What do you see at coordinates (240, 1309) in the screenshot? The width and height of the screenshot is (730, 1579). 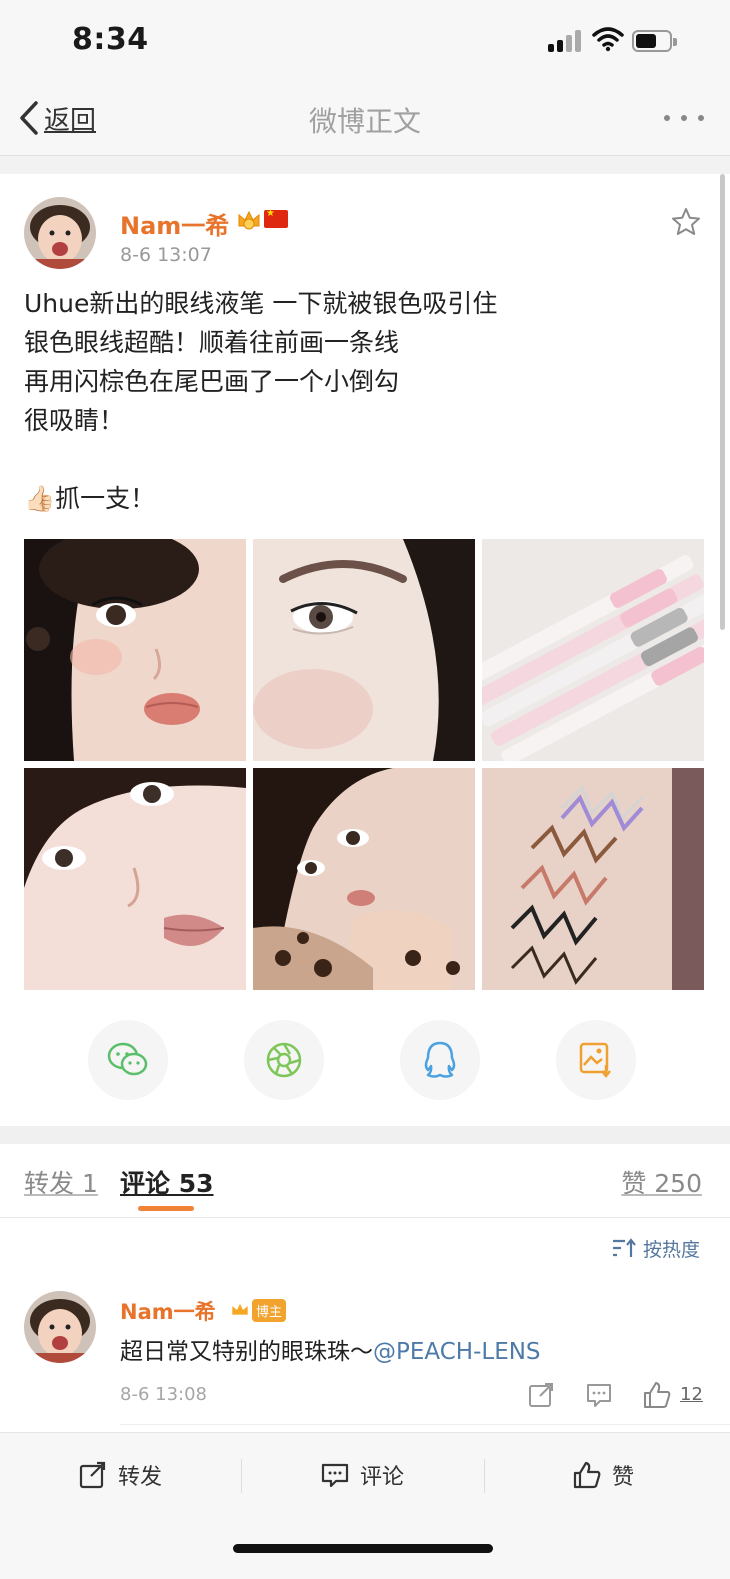 I see `crown-icon` at bounding box center [240, 1309].